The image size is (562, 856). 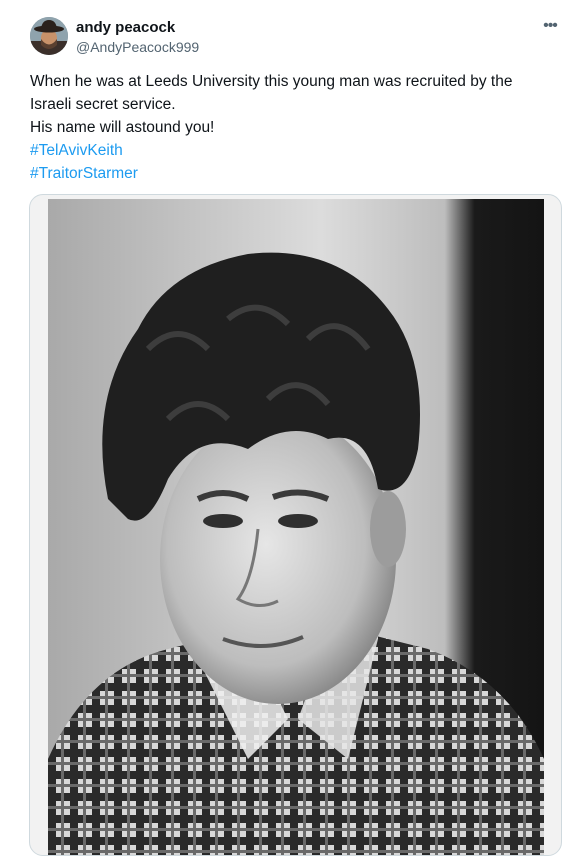 I want to click on tweet-text-line: His name will astound you!, so click(x=122, y=127).